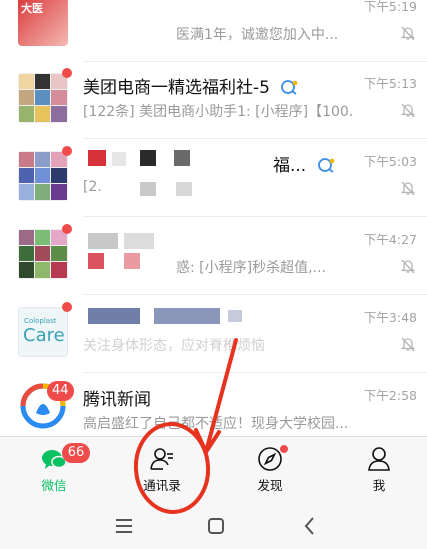  I want to click on unread-total-badge: 66, so click(76, 453).